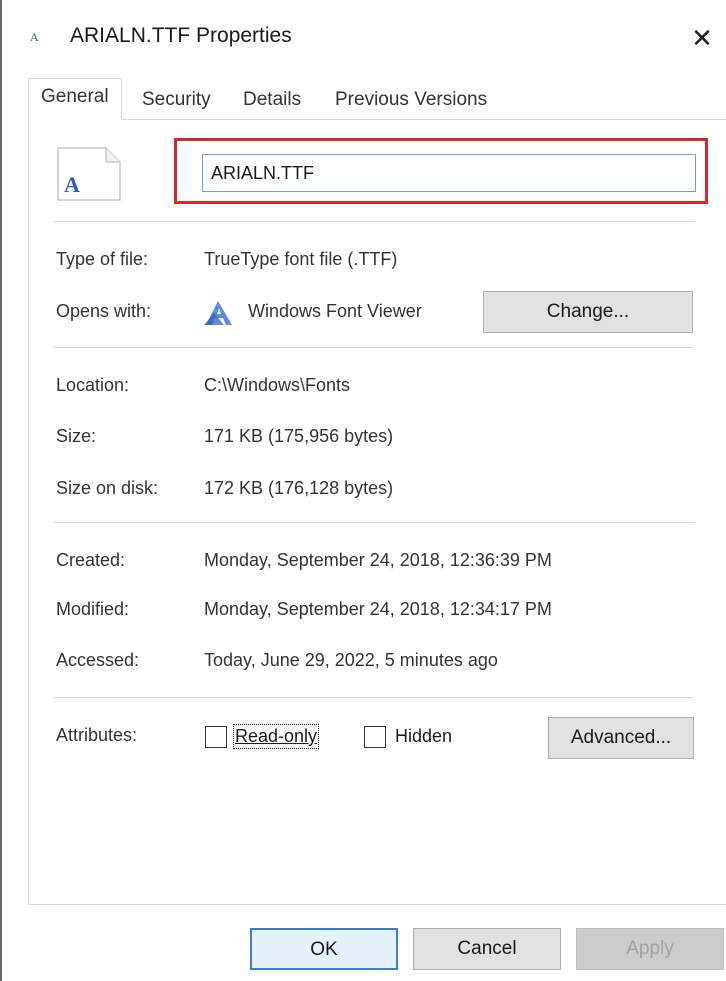 The image size is (726, 981). I want to click on type-of-file-value: TrueType font file (.TTF), so click(301, 259).